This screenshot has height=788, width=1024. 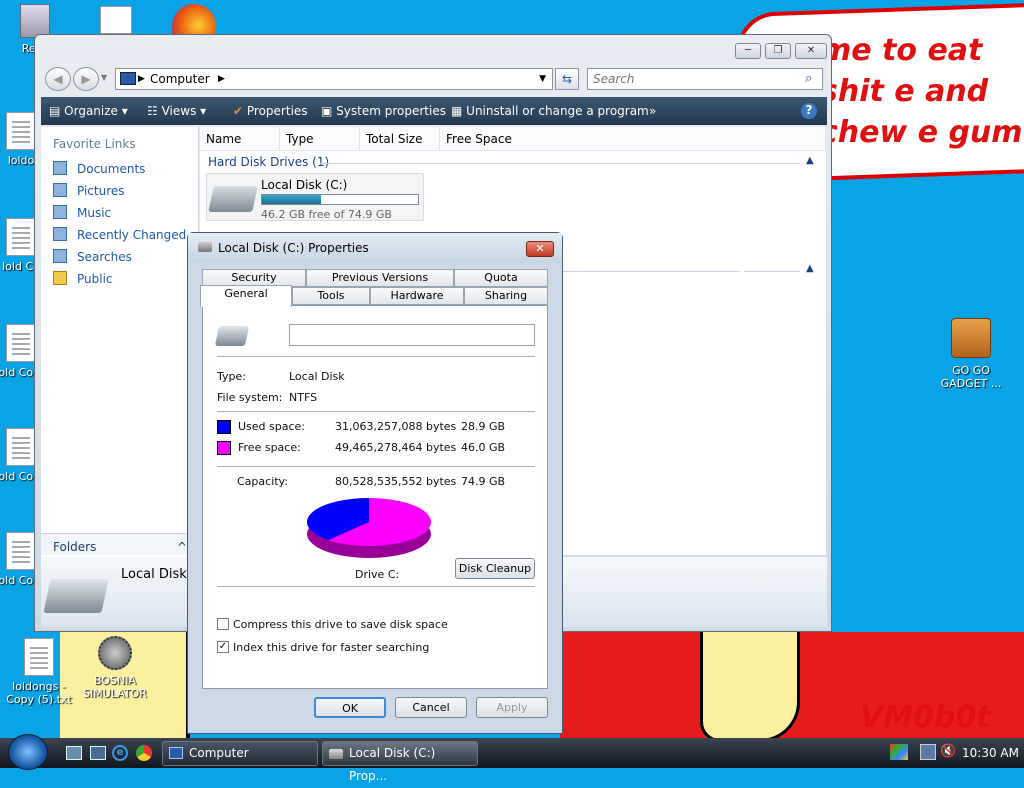 I want to click on capacity-gb: 74.9 GB, so click(x=483, y=481).